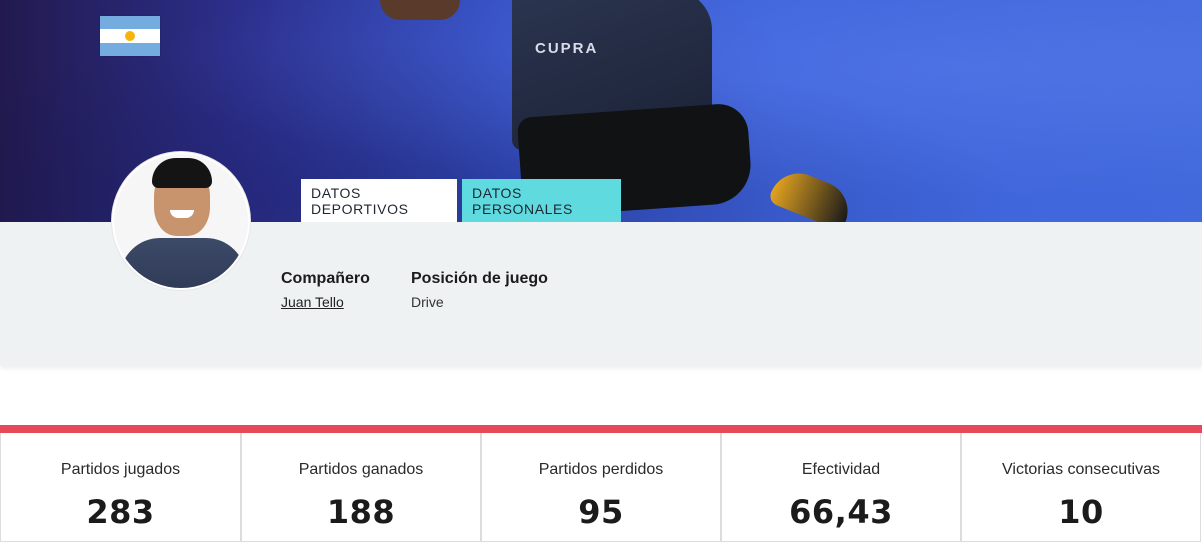  I want to click on stat-efectividad: Efectividad 66,43, so click(841, 487).